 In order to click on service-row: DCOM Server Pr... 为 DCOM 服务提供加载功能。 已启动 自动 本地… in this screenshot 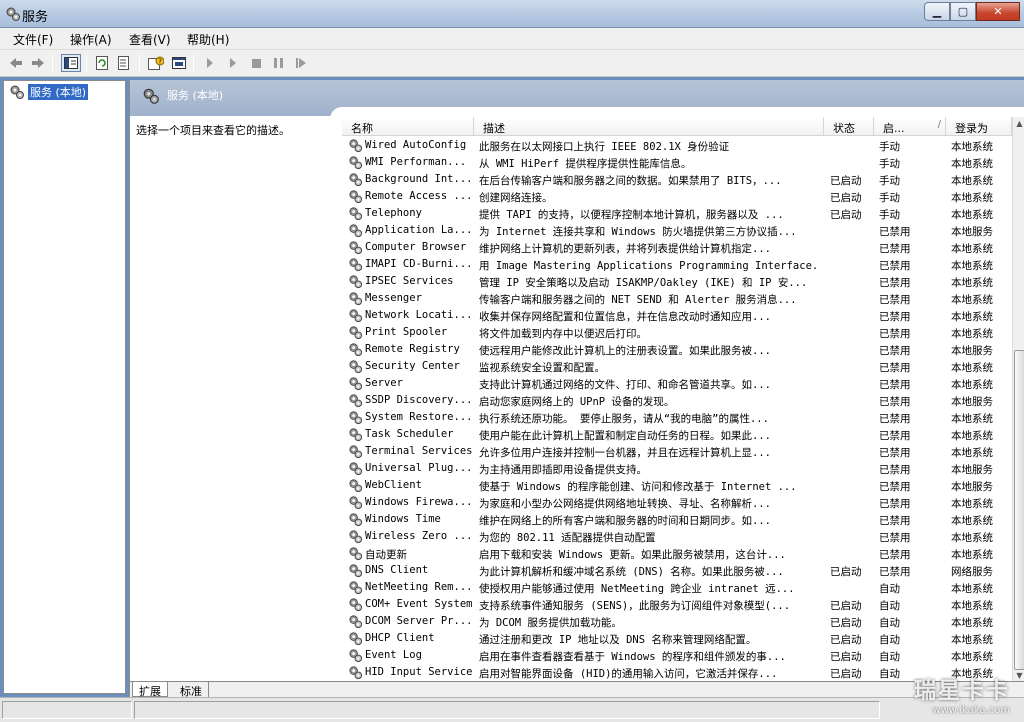, I will do `click(677, 621)`.